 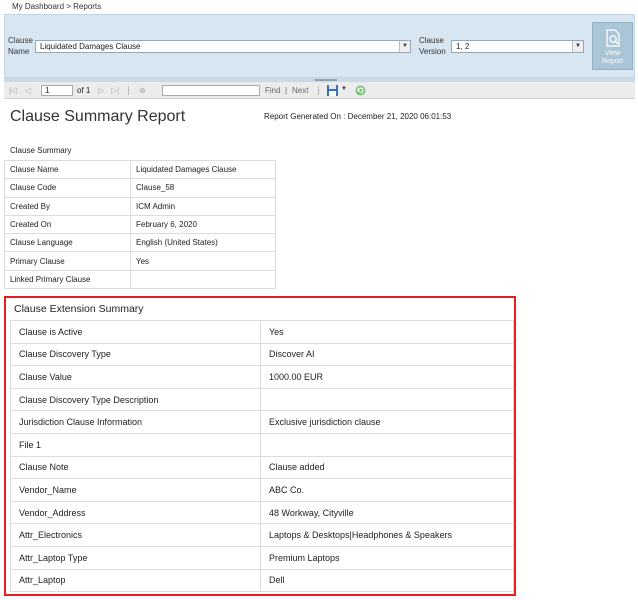 What do you see at coordinates (20, 46) in the screenshot?
I see `clause-name-label: Clause Name` at bounding box center [20, 46].